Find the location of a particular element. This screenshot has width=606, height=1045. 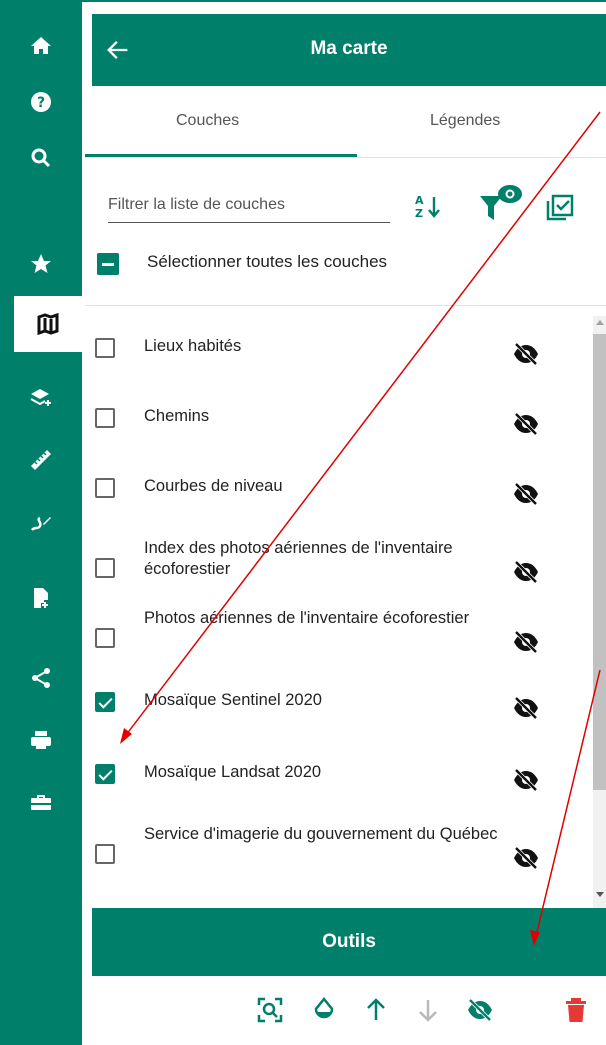

side-navigation-rail: ? is located at coordinates (41, 522).